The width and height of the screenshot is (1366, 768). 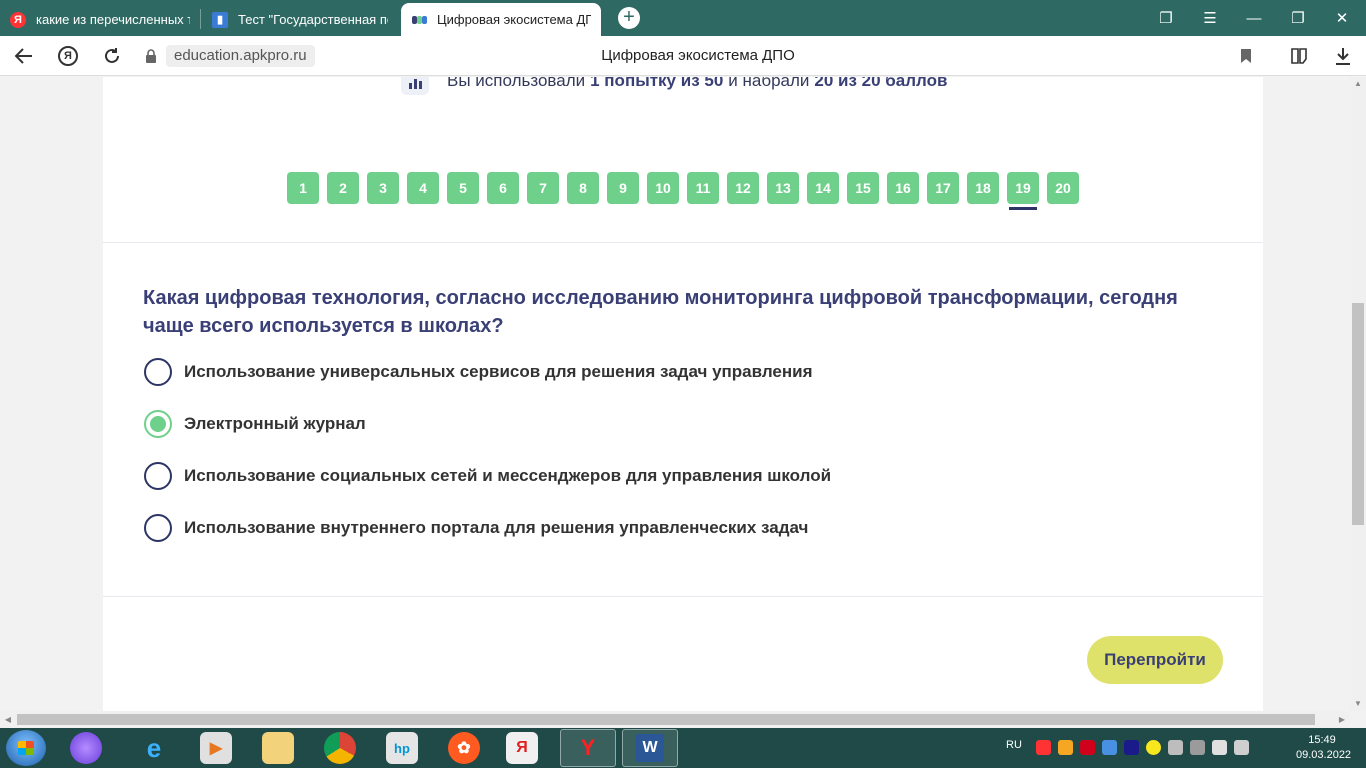 I want to click on question-nav-button: 1, so click(x=303, y=188).